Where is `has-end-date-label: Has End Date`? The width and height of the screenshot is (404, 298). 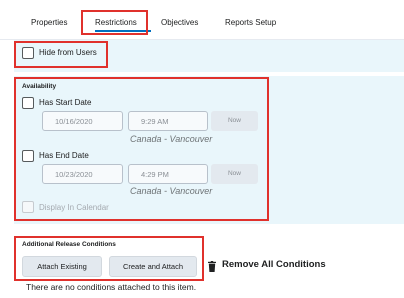 has-end-date-label: Has End Date is located at coordinates (64, 155).